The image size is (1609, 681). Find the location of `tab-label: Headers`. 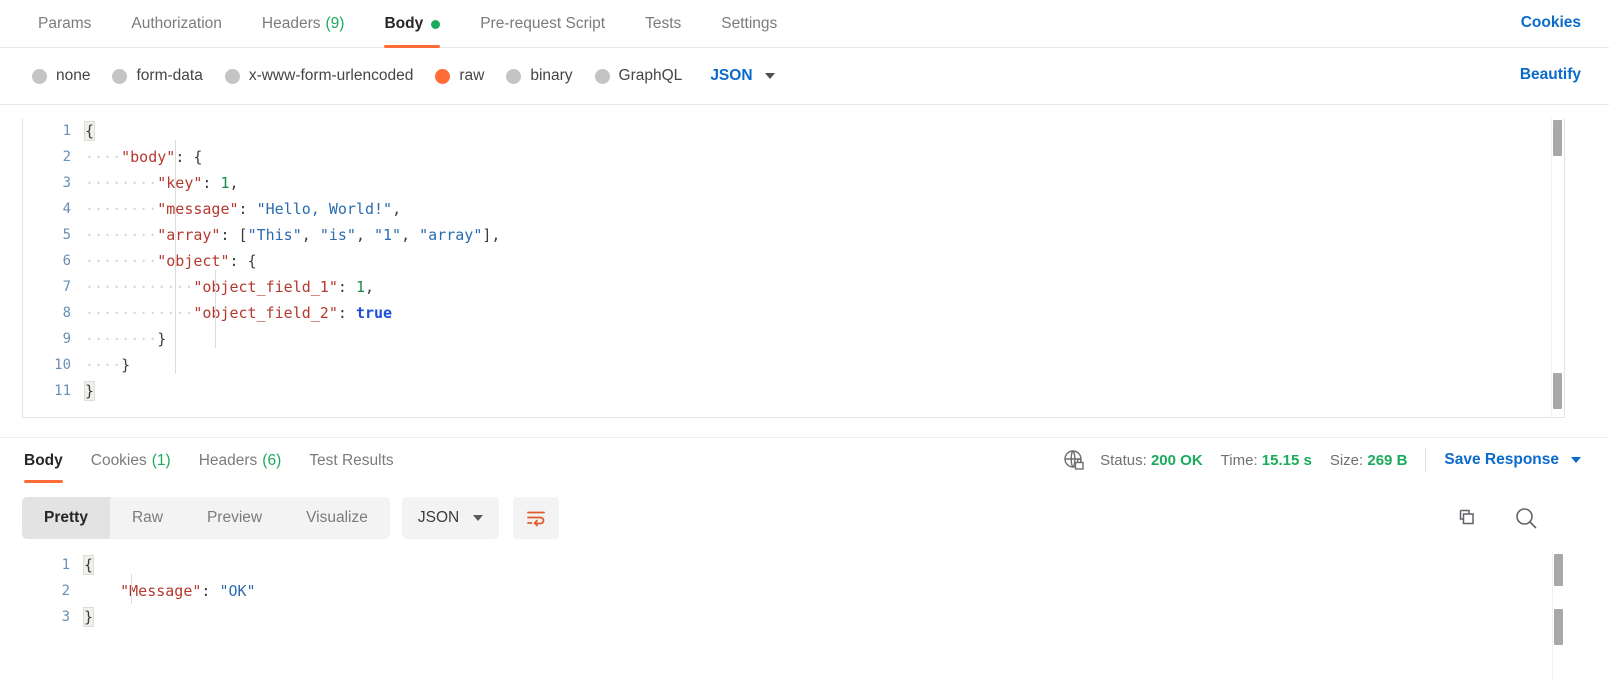

tab-label: Headers is located at coordinates (291, 23).